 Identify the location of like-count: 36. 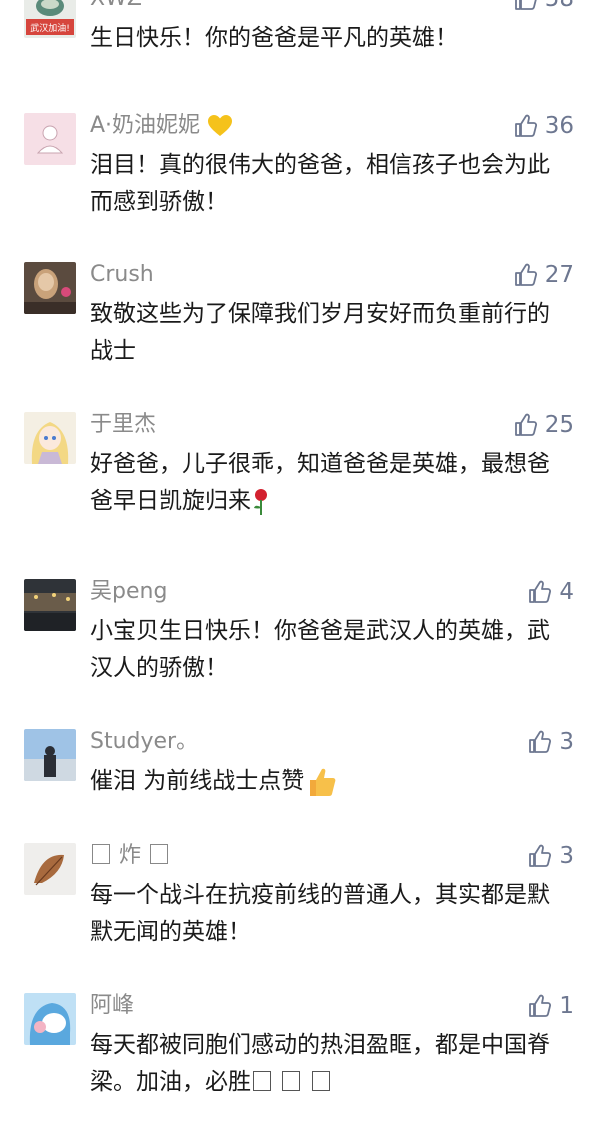
(559, 126).